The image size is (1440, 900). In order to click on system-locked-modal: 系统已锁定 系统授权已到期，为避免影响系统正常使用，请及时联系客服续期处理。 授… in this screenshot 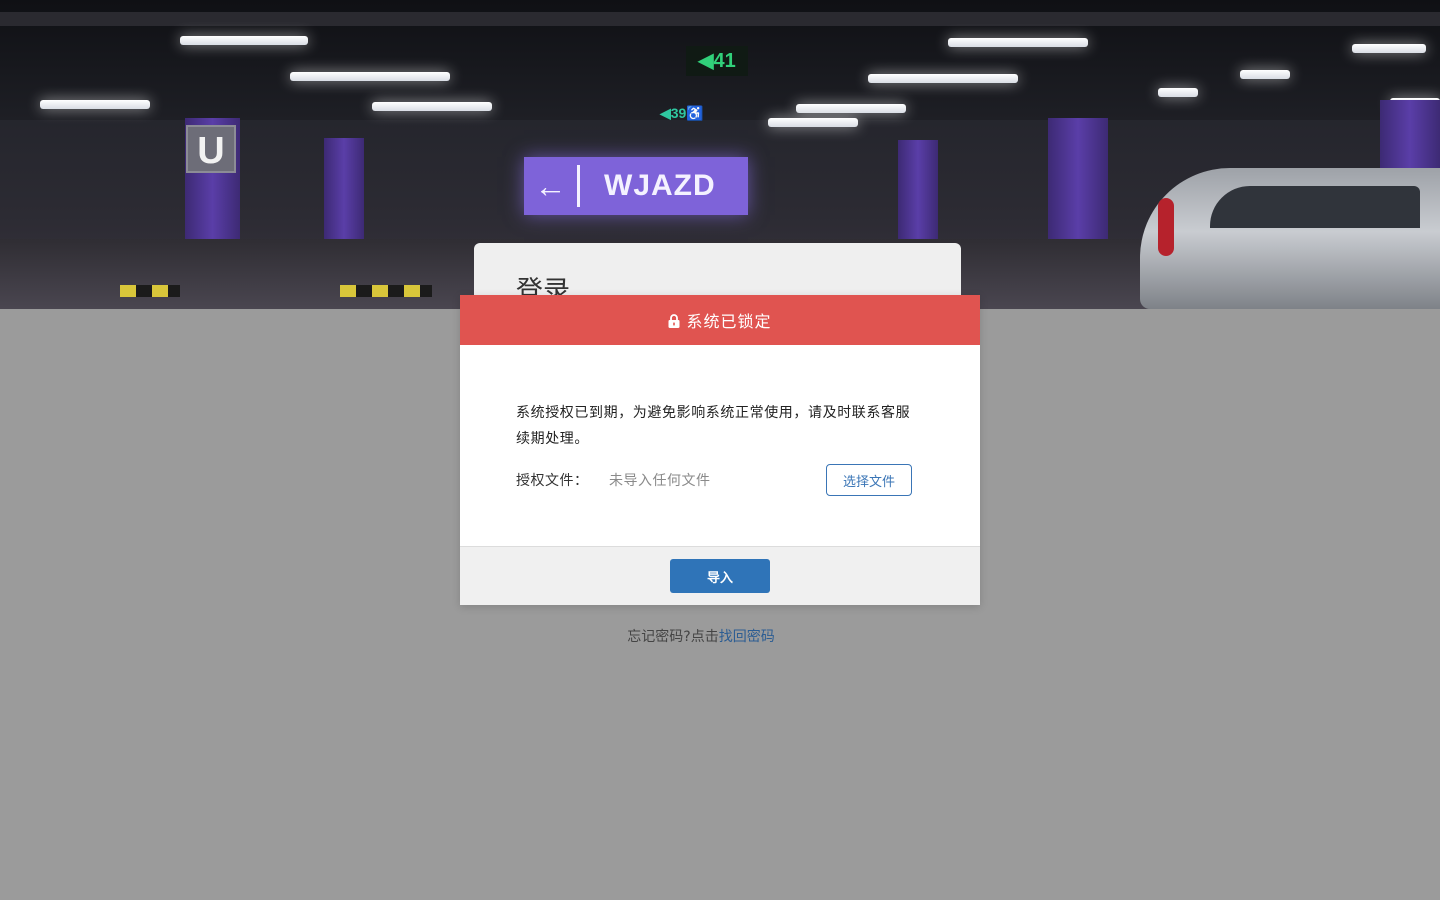, I will do `click(720, 450)`.